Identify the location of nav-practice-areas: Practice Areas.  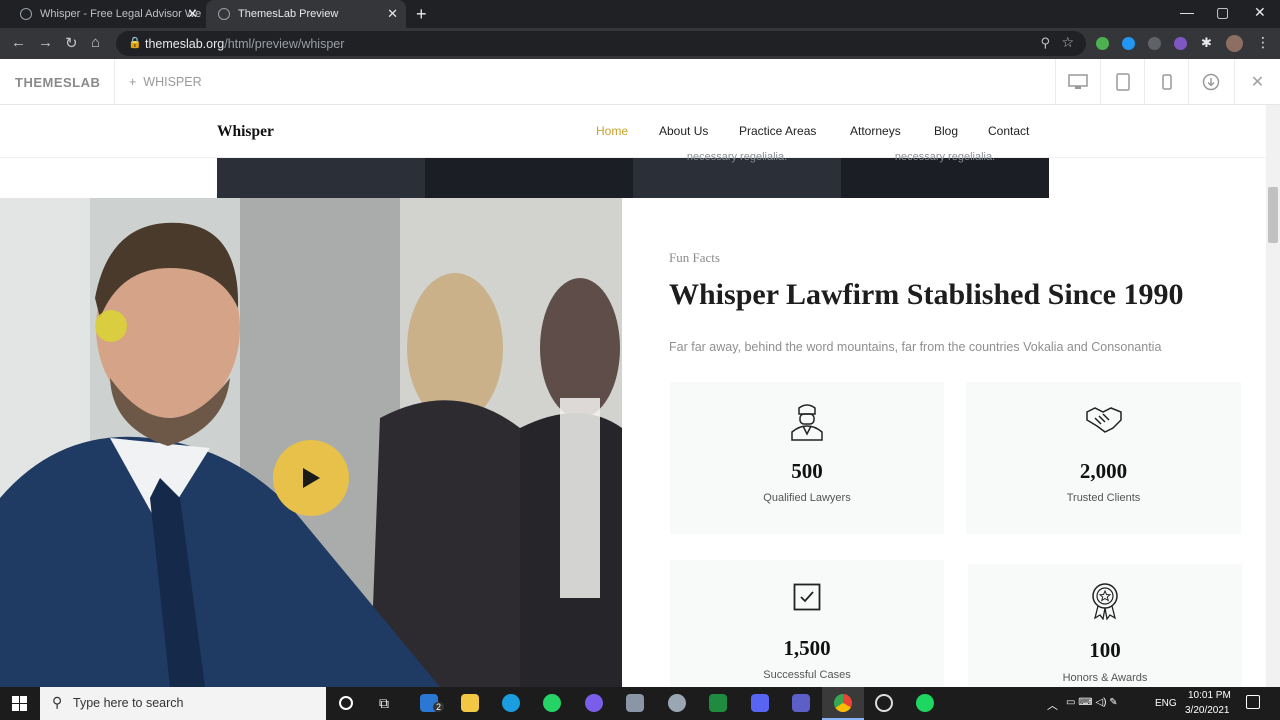
(777, 131).